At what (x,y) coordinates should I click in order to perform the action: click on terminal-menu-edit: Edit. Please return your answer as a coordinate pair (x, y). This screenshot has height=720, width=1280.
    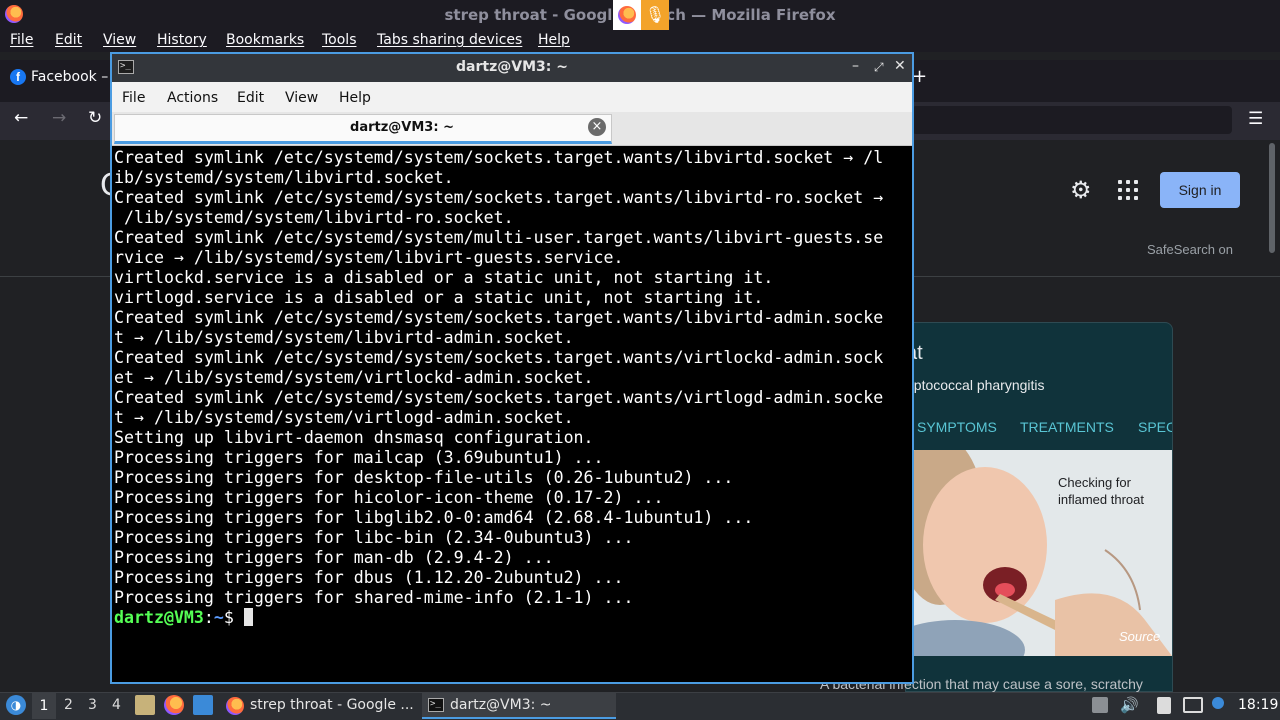
    Looking at the image, I should click on (250, 98).